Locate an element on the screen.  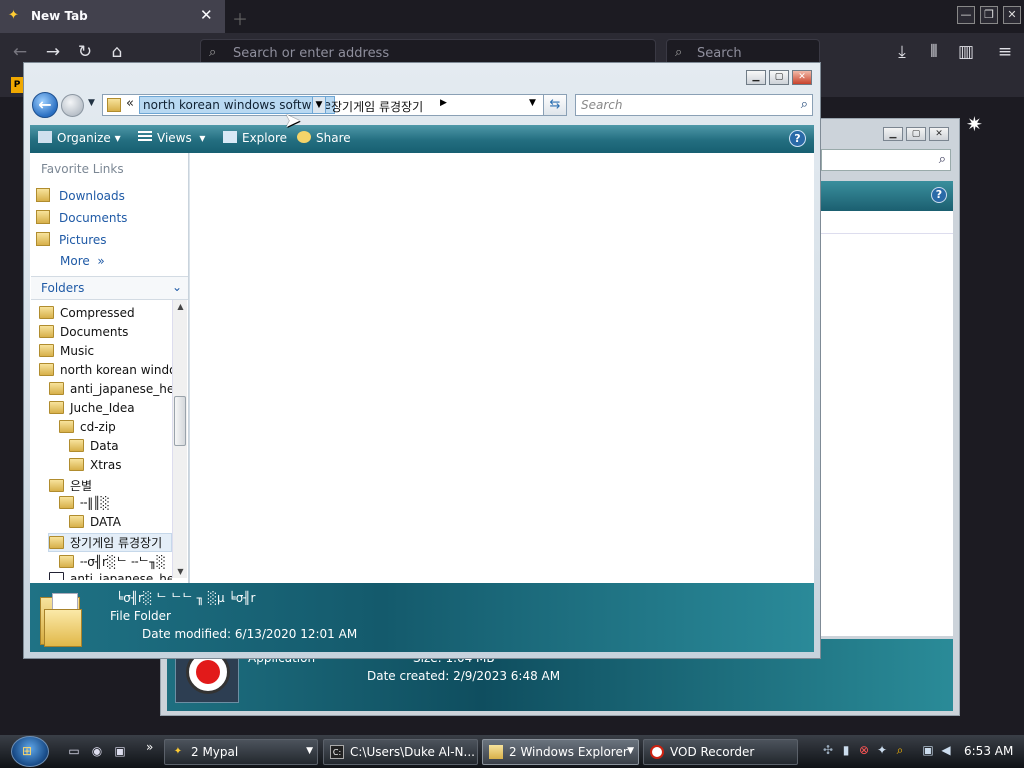
start-button: ⊞ is located at coordinates (30, 751).